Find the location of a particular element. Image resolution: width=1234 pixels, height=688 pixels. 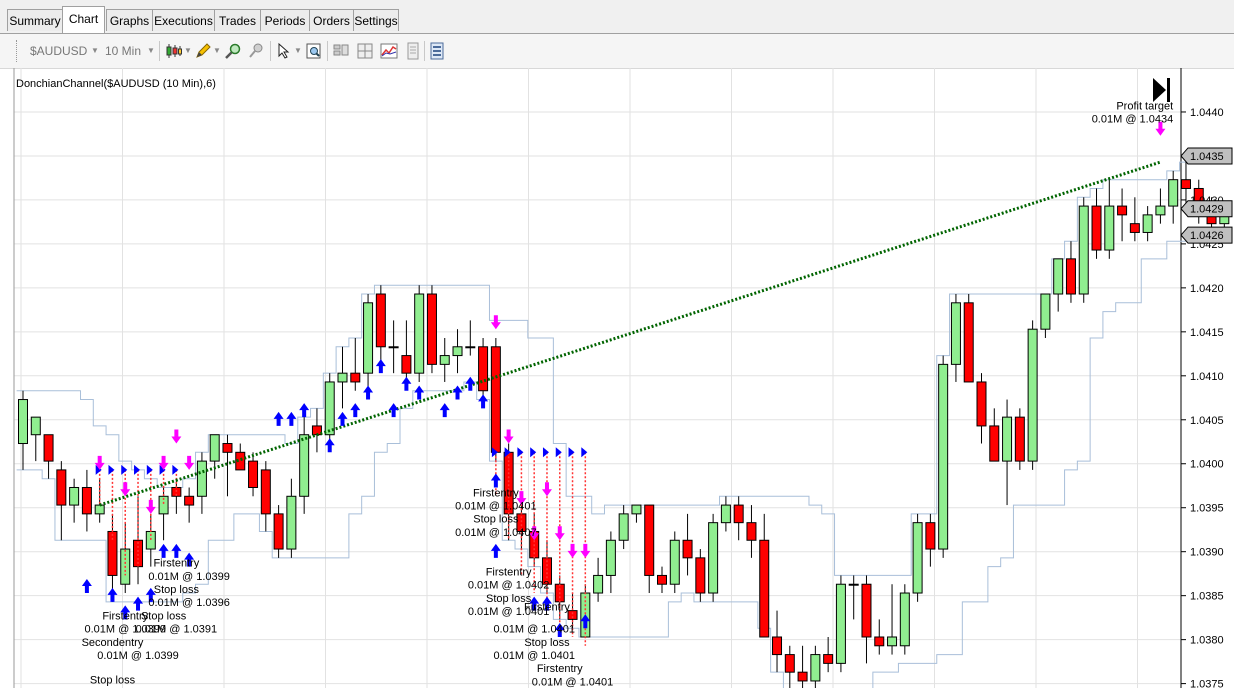

bar-properties-icon is located at coordinates (341, 51).